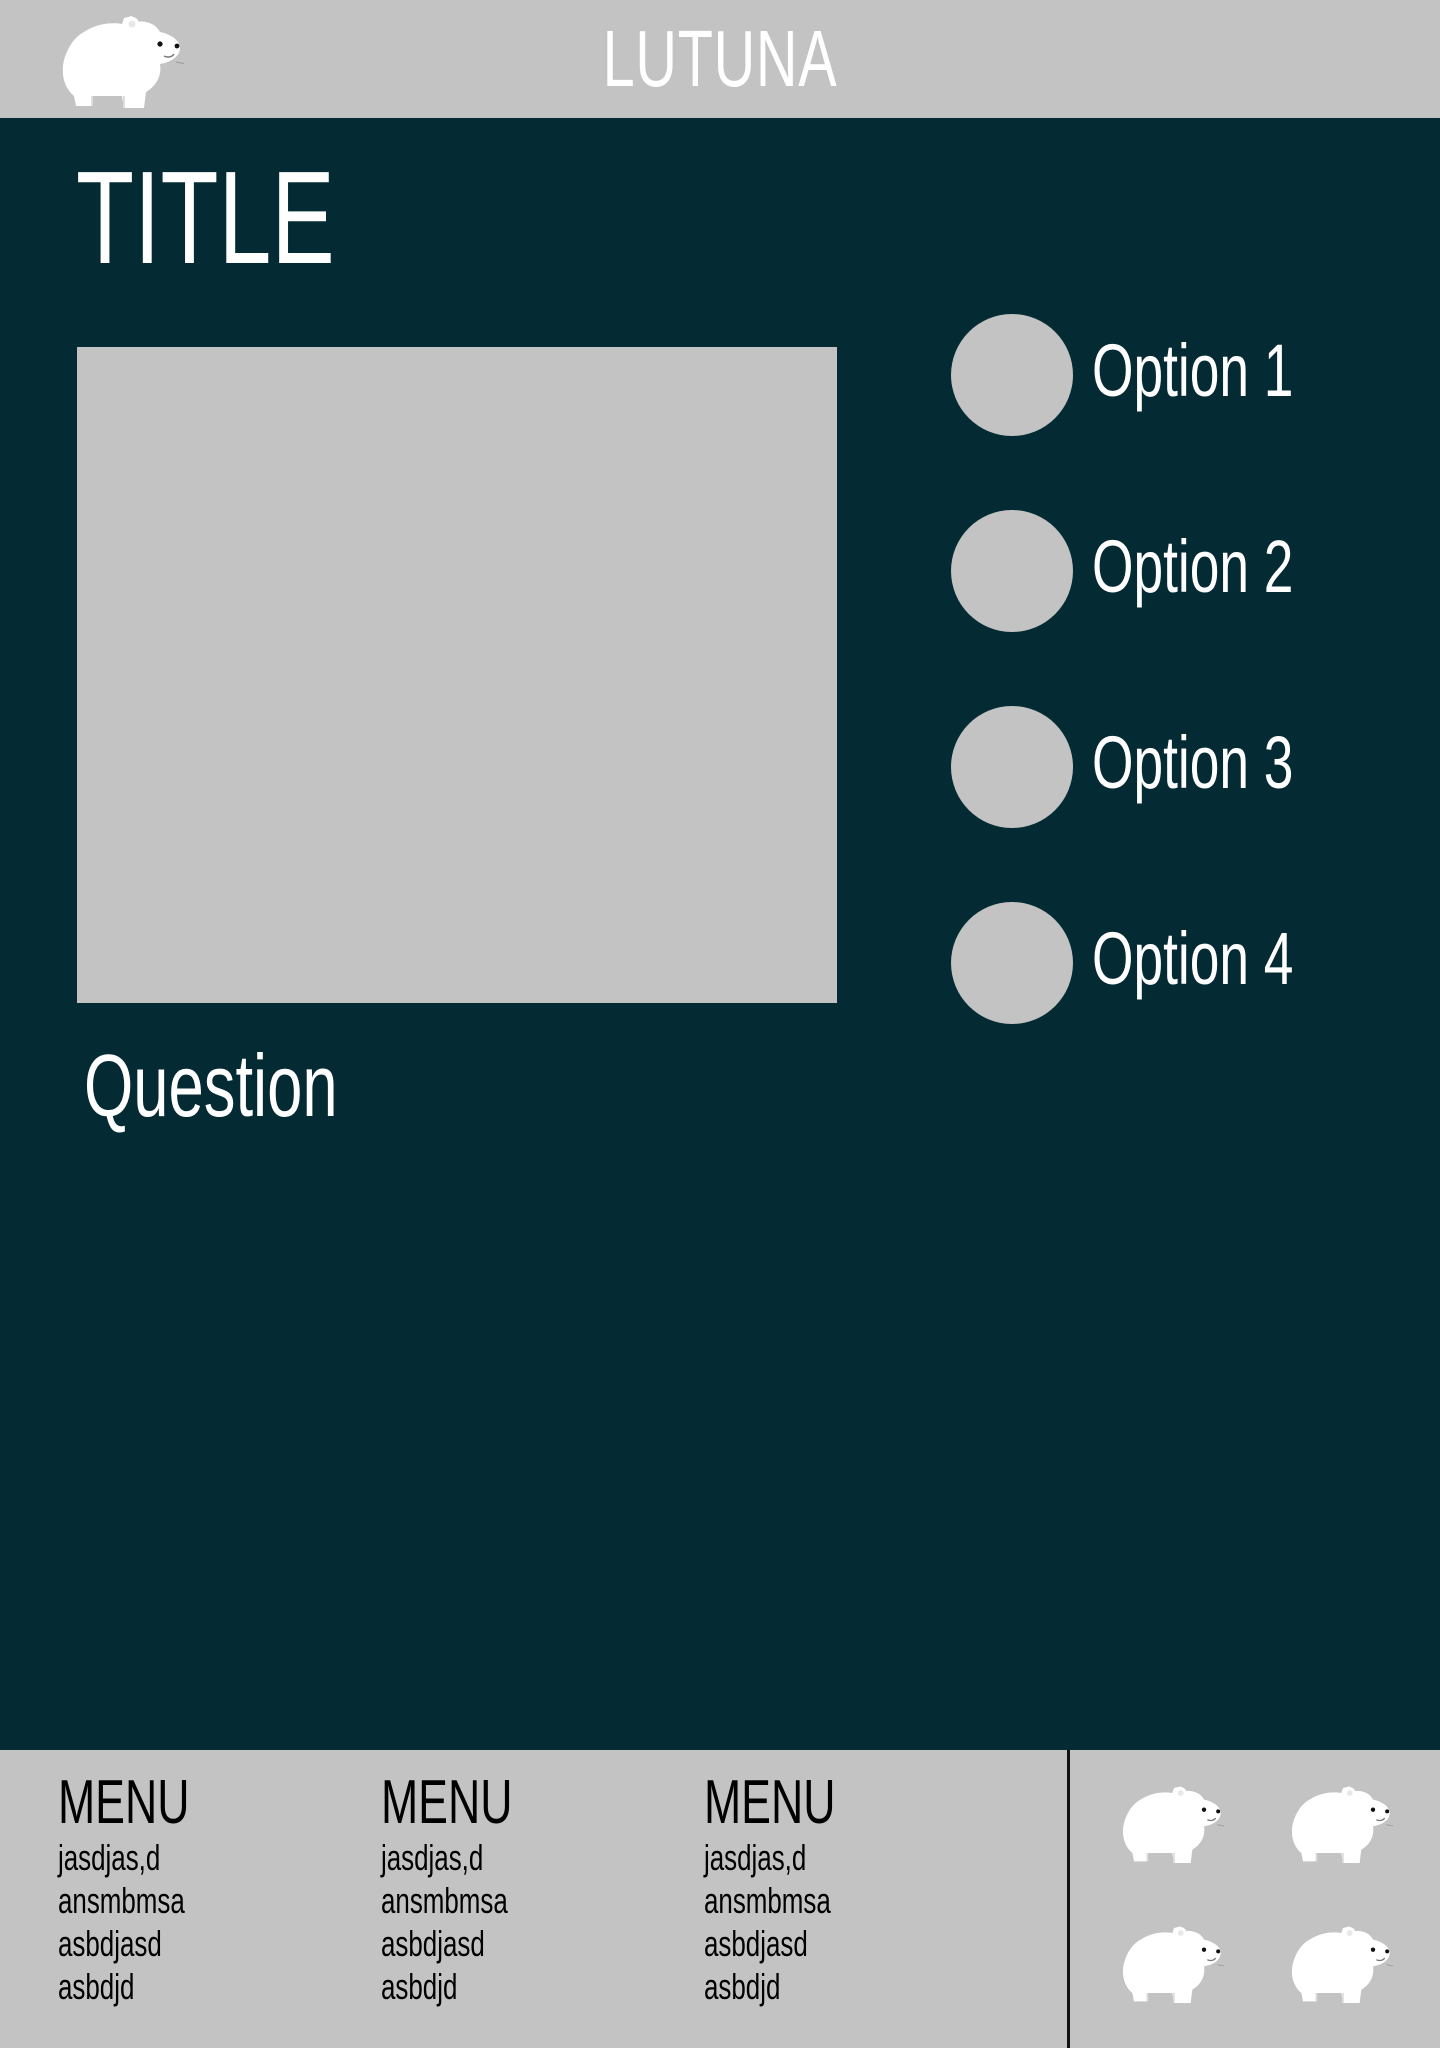  I want to click on footer-menu-1: MENU jasdjas,d ansmbmsa asbdjasd asbdjd, so click(183, 1890).